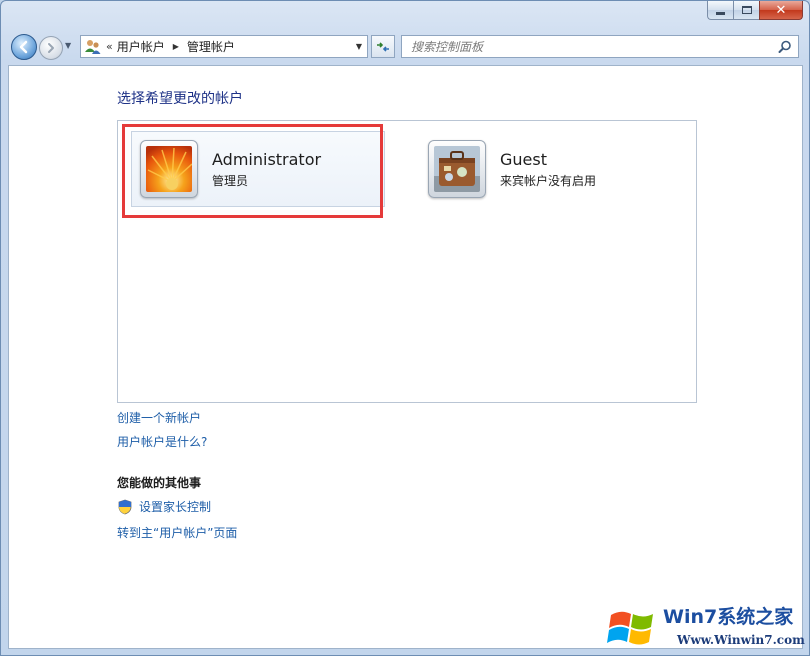 The image size is (810, 656). What do you see at coordinates (162, 441) in the screenshot?
I see `what-is-user-account-link: 用户帐户是什么?` at bounding box center [162, 441].